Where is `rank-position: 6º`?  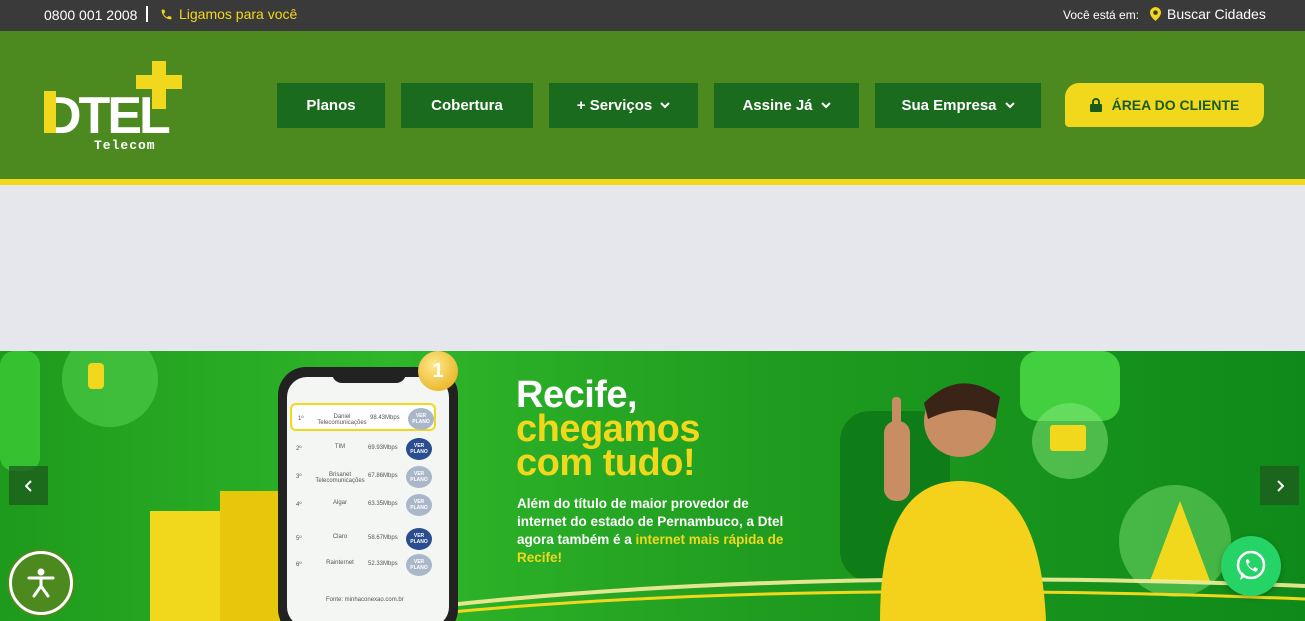 rank-position: 6º is located at coordinates (299, 565).